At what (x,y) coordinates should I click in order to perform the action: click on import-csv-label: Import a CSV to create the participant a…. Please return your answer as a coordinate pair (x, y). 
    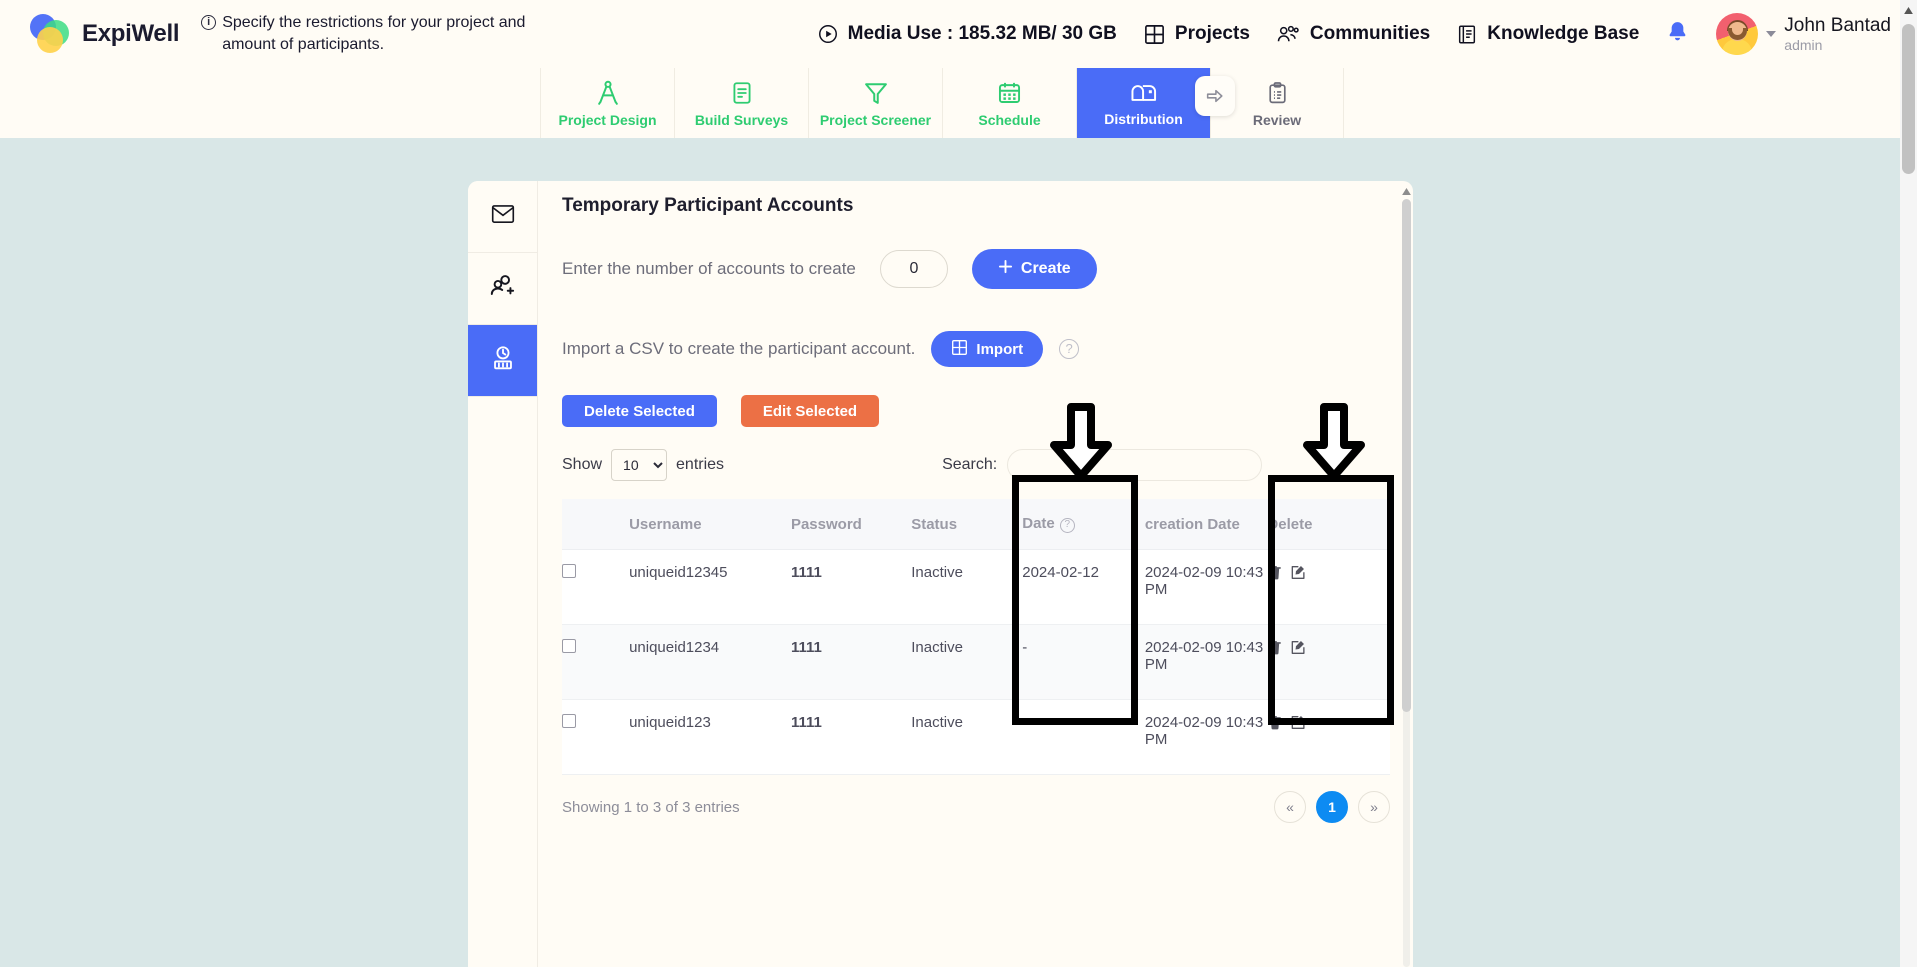
    Looking at the image, I should click on (739, 348).